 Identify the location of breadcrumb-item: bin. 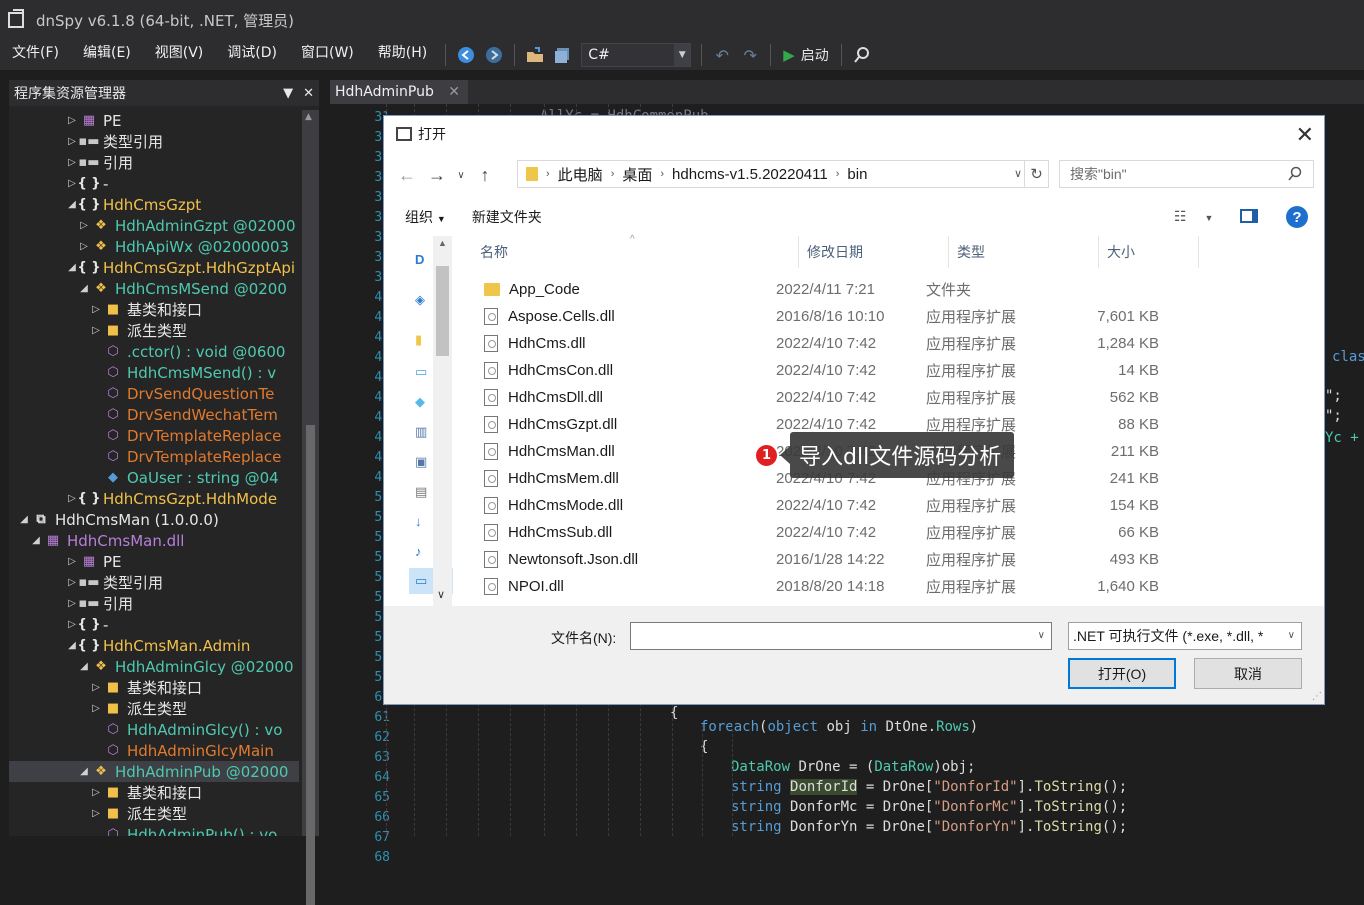
(857, 174).